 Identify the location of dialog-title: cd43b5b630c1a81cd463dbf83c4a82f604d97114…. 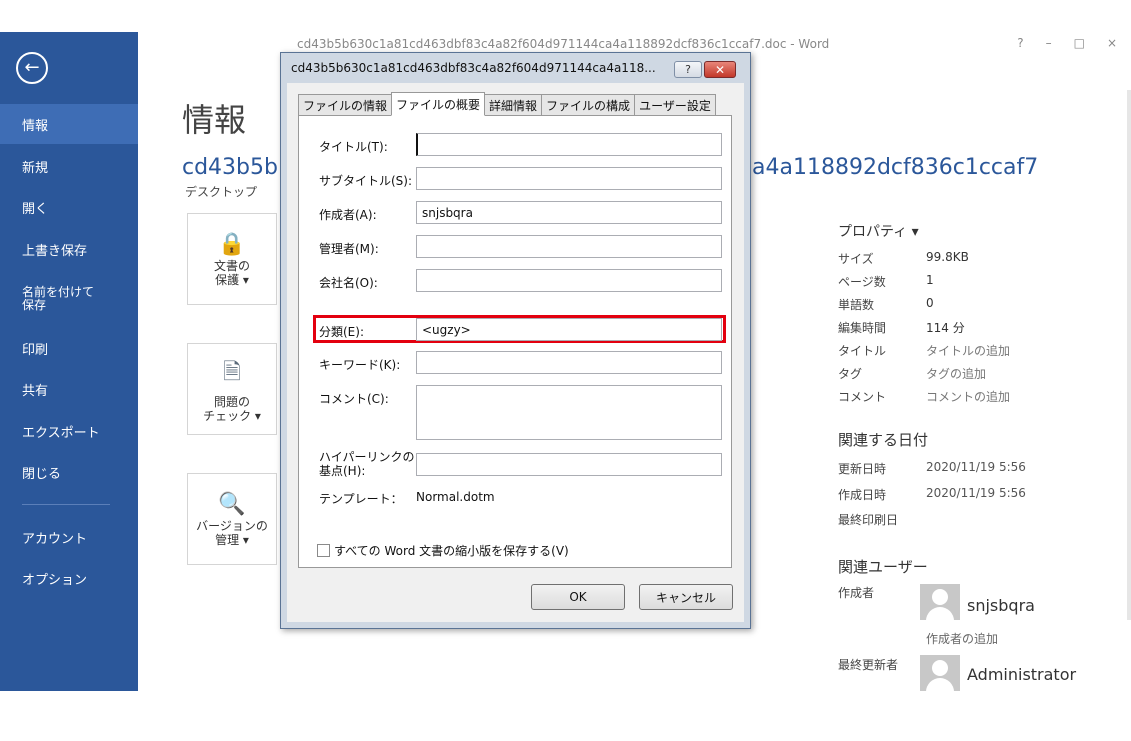
(473, 68).